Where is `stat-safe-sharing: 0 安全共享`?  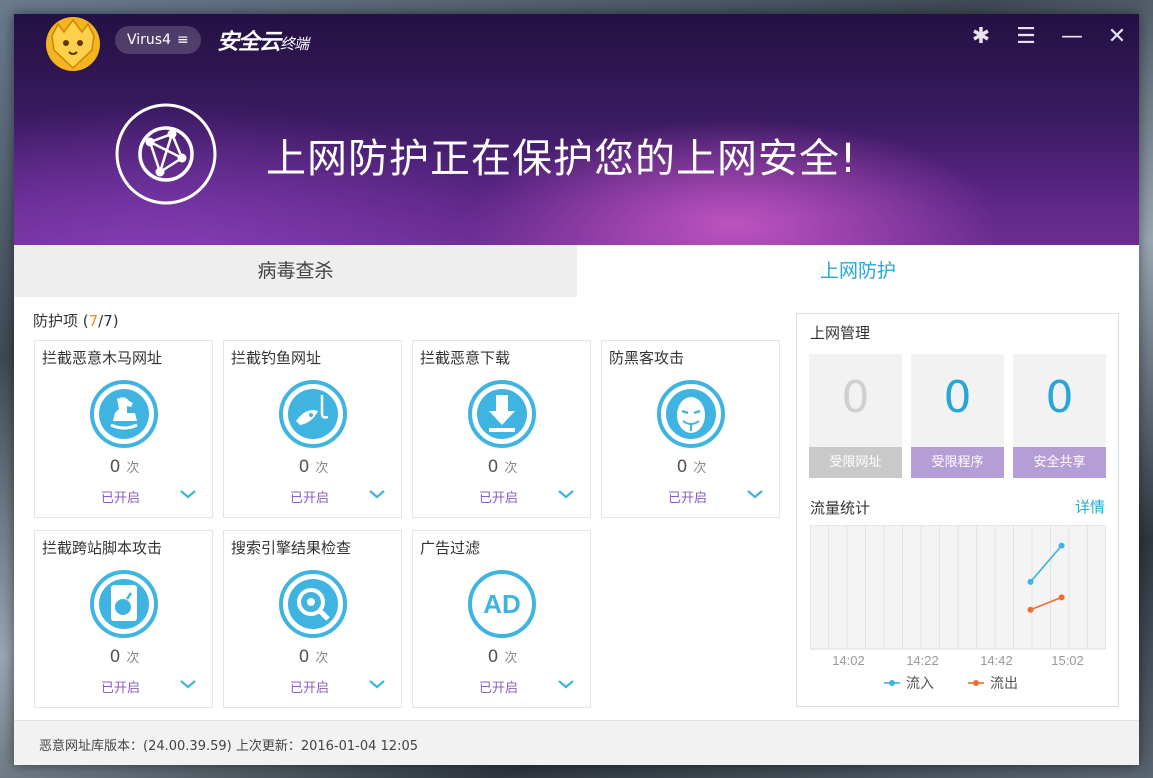 stat-safe-sharing: 0 安全共享 is located at coordinates (1059, 416).